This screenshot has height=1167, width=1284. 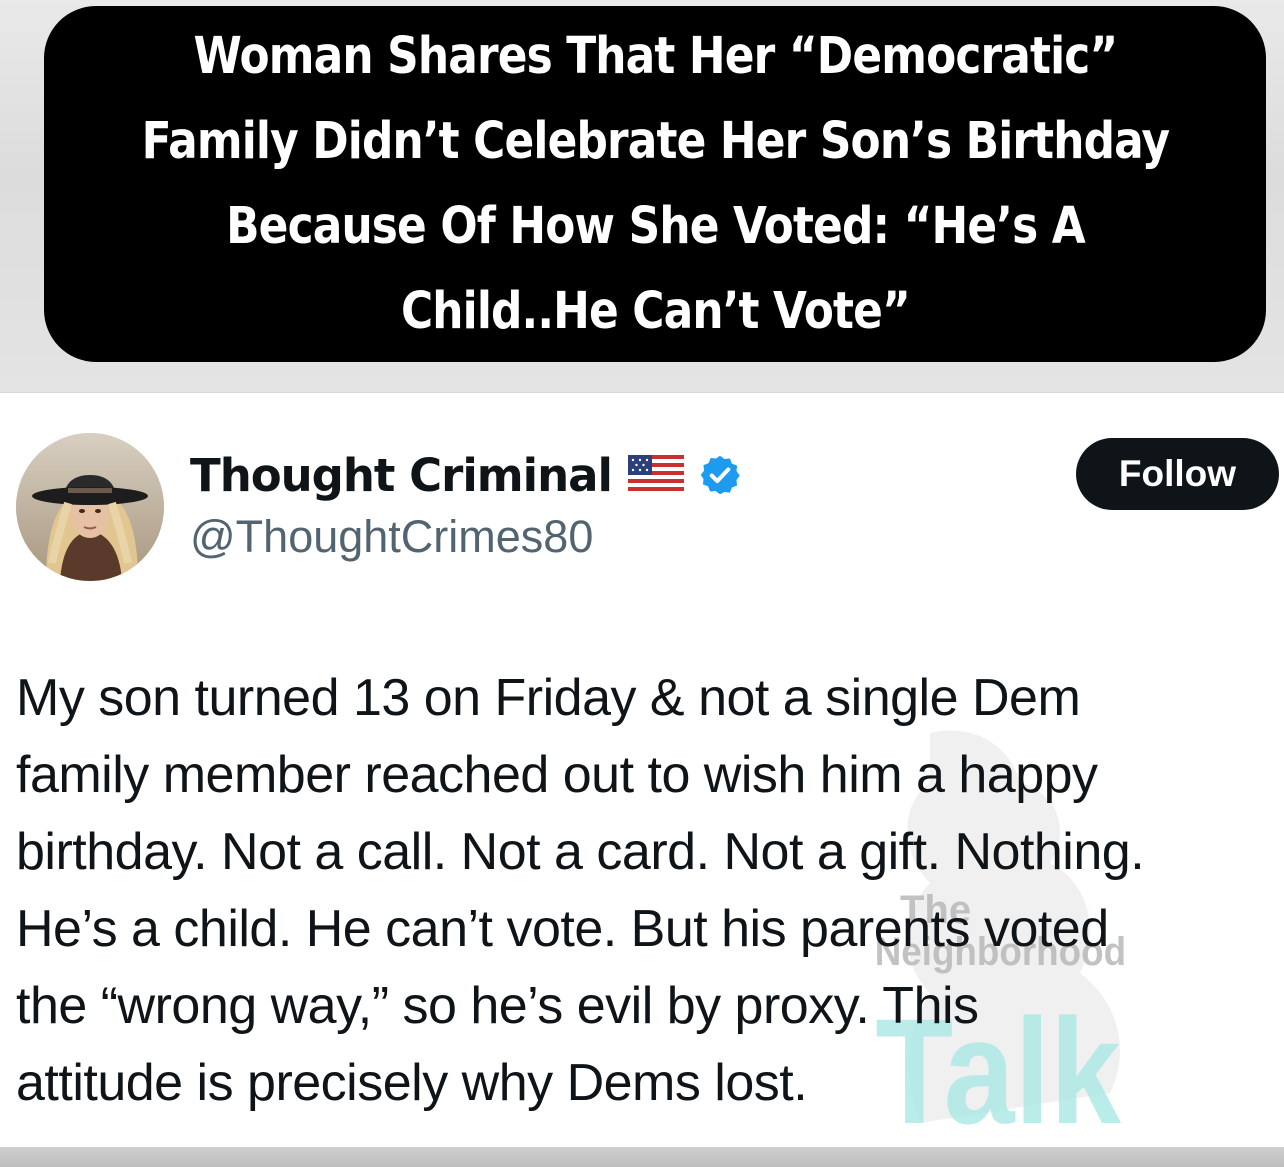 I want to click on display-name: Thought Criminal, so click(x=401, y=475).